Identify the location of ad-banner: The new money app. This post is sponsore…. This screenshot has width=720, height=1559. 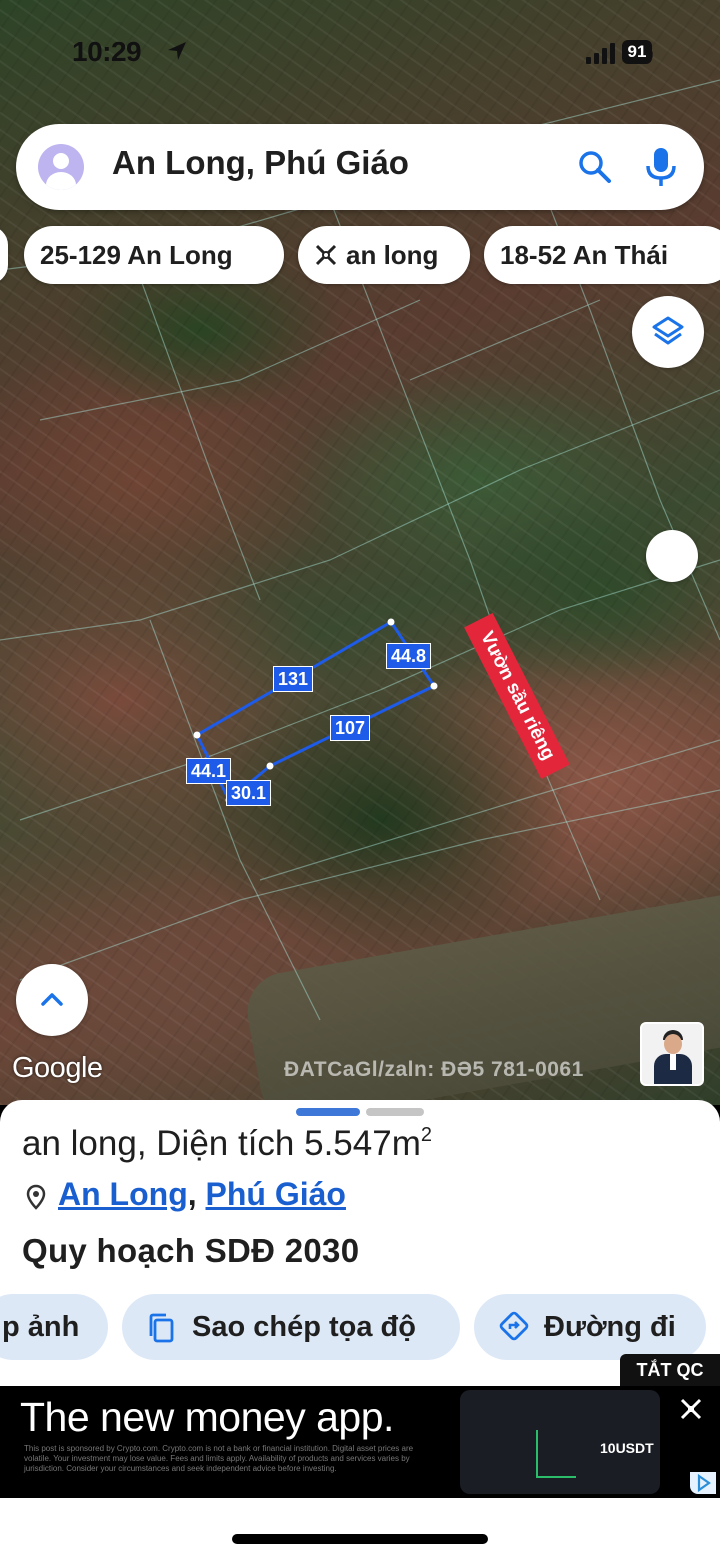
(360, 1442).